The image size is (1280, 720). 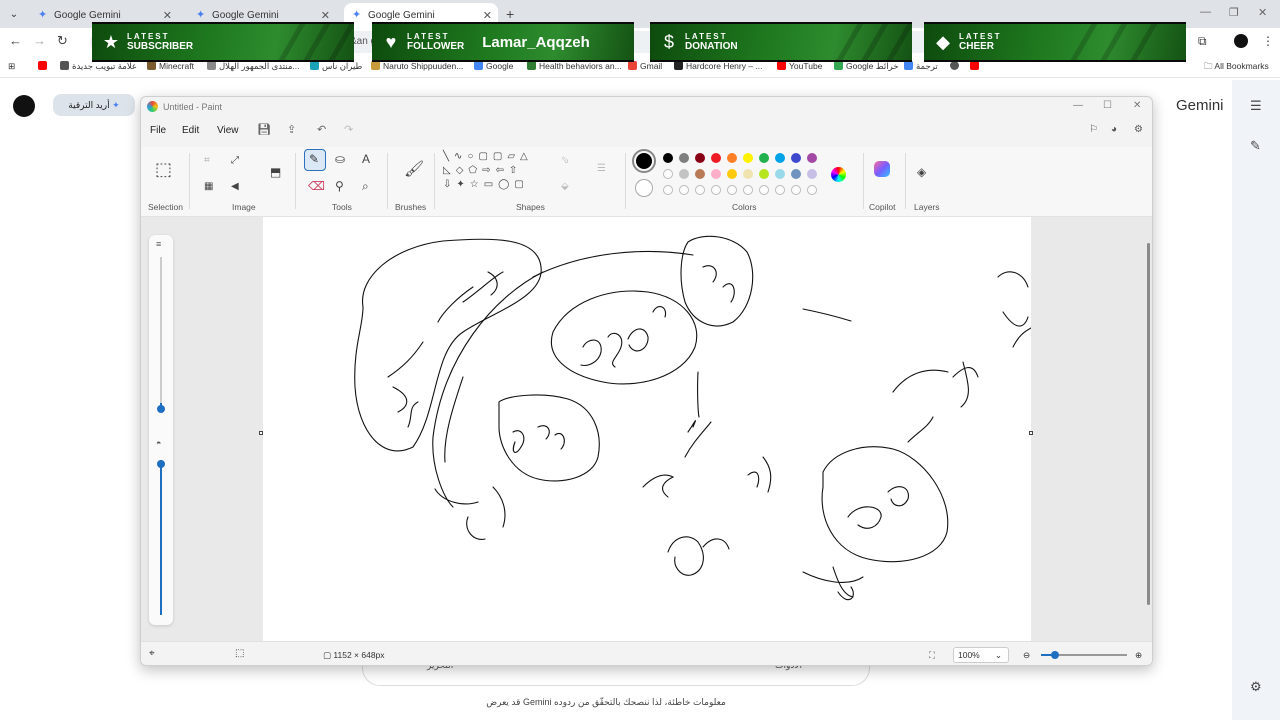 I want to click on resize-icon: ⤢, so click(x=235, y=160).